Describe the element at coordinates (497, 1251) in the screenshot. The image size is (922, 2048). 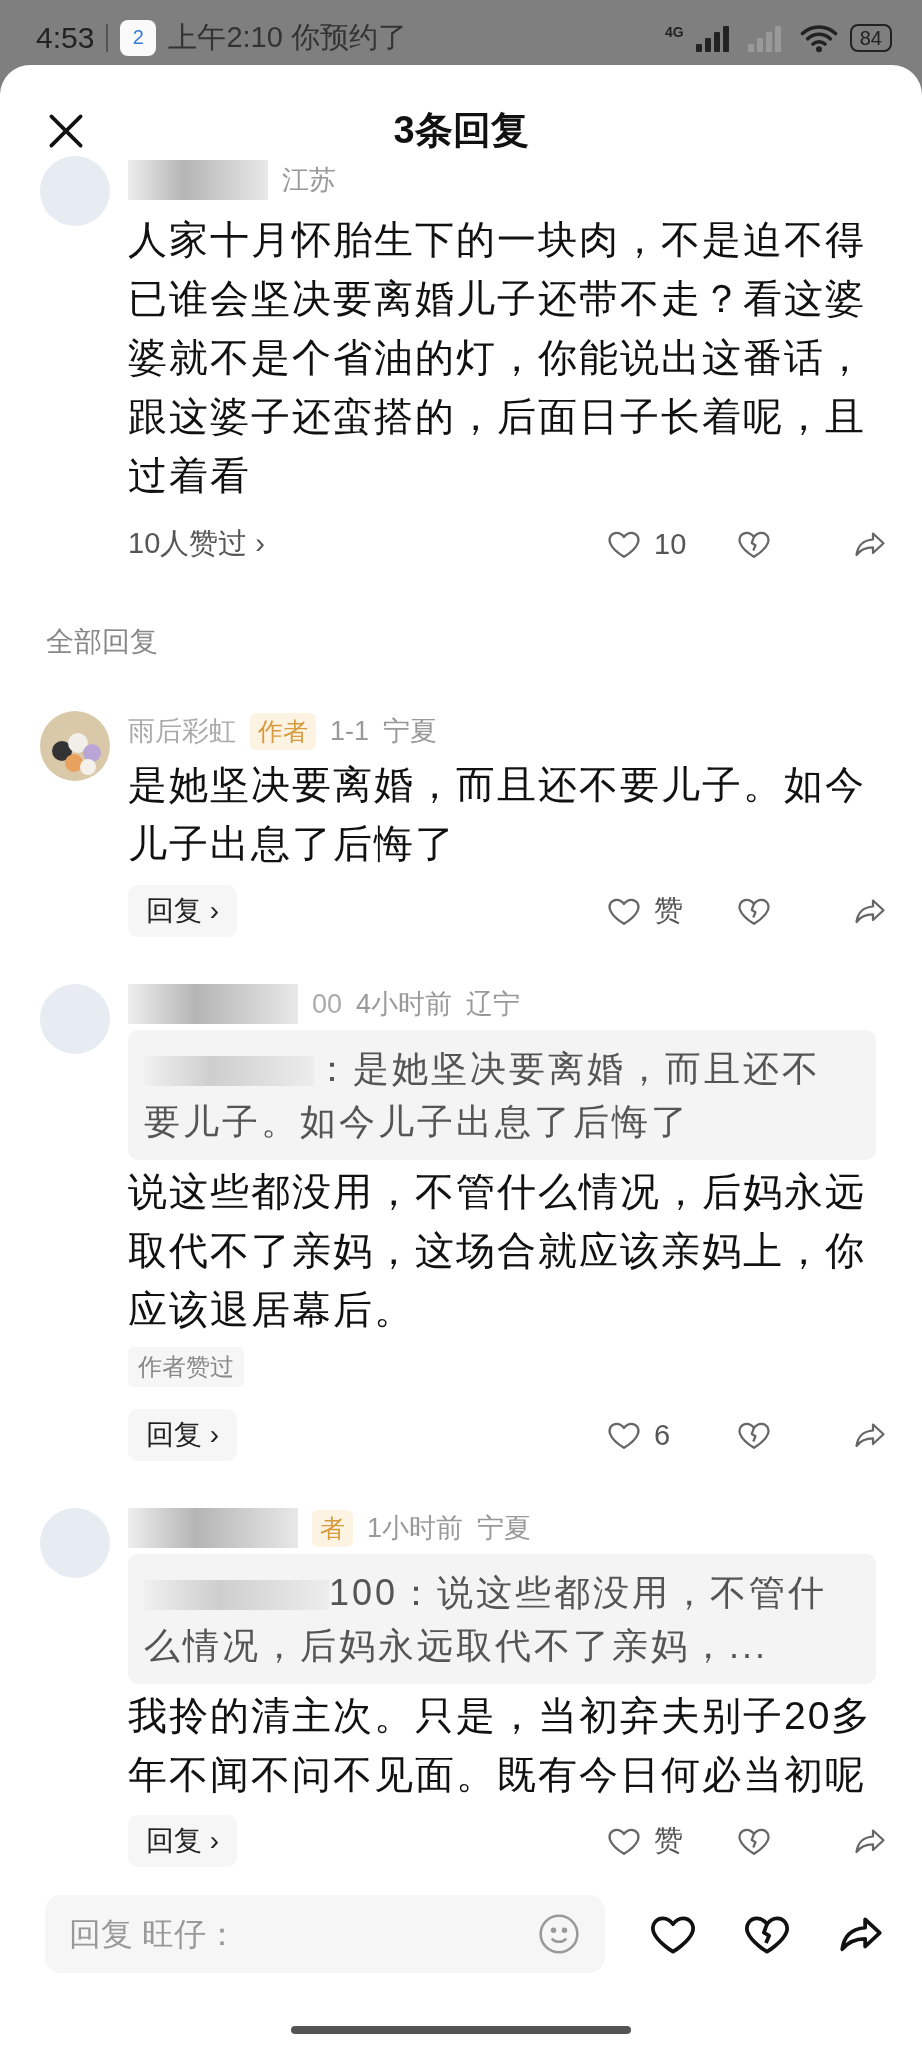
I see `reply-text: 说这些都没用，不管什么情况，后妈永远取代不了亲妈，这场合就应该亲妈上，你应该退居幕后。` at that location.